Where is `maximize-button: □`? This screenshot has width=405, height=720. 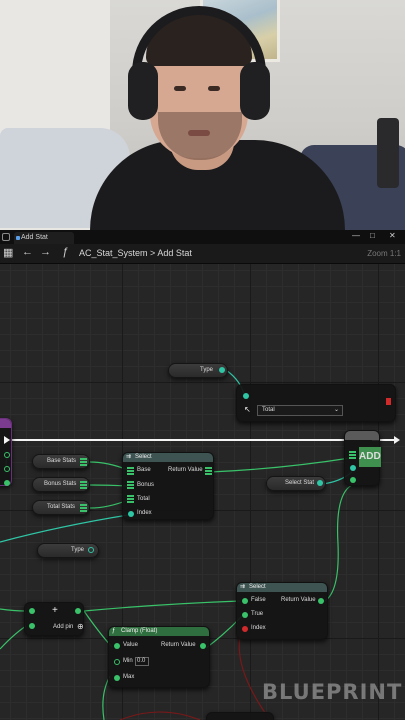
maximize-button: □ is located at coordinates (372, 235).